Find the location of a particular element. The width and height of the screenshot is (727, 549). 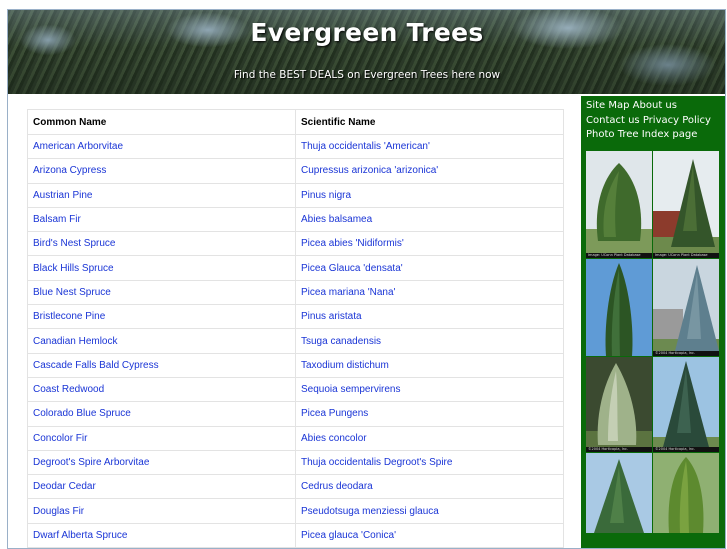

photo-tree-index-link: Photo Tree Index page is located at coordinates (641, 134).